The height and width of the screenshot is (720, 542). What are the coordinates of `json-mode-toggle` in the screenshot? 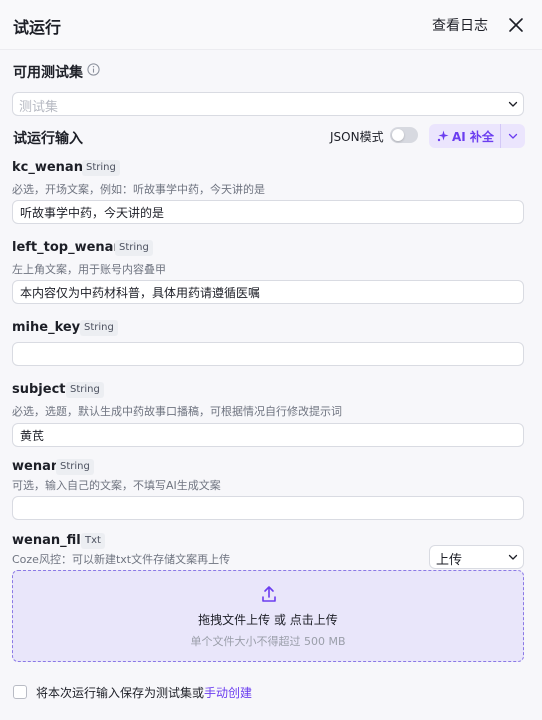 It's located at (404, 135).